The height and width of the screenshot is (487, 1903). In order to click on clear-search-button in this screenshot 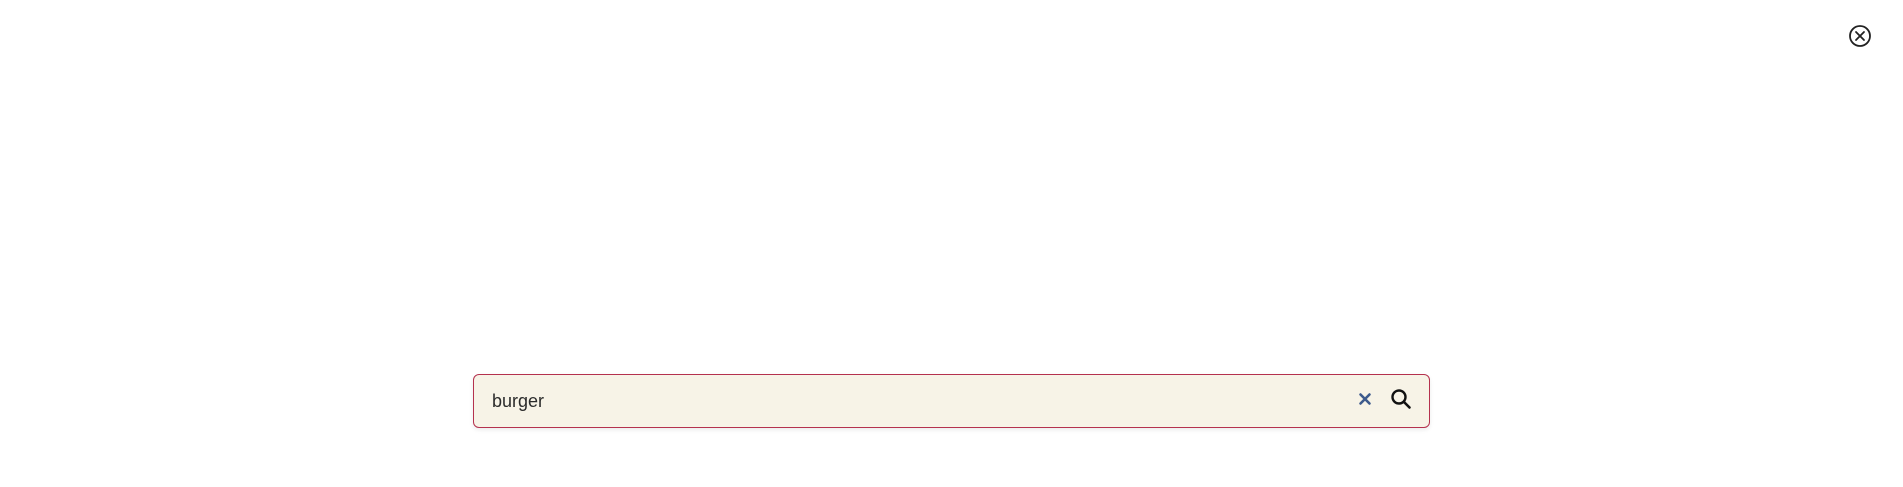, I will do `click(1365, 401)`.